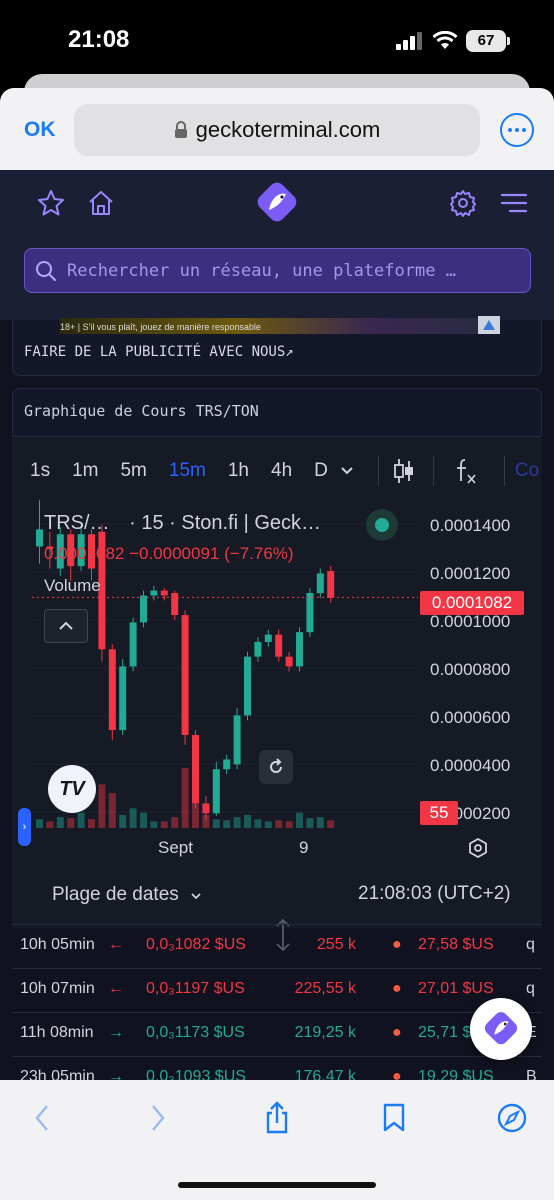  What do you see at coordinates (325, 1032) in the screenshot?
I see `trade-volume: 219,25 k` at bounding box center [325, 1032].